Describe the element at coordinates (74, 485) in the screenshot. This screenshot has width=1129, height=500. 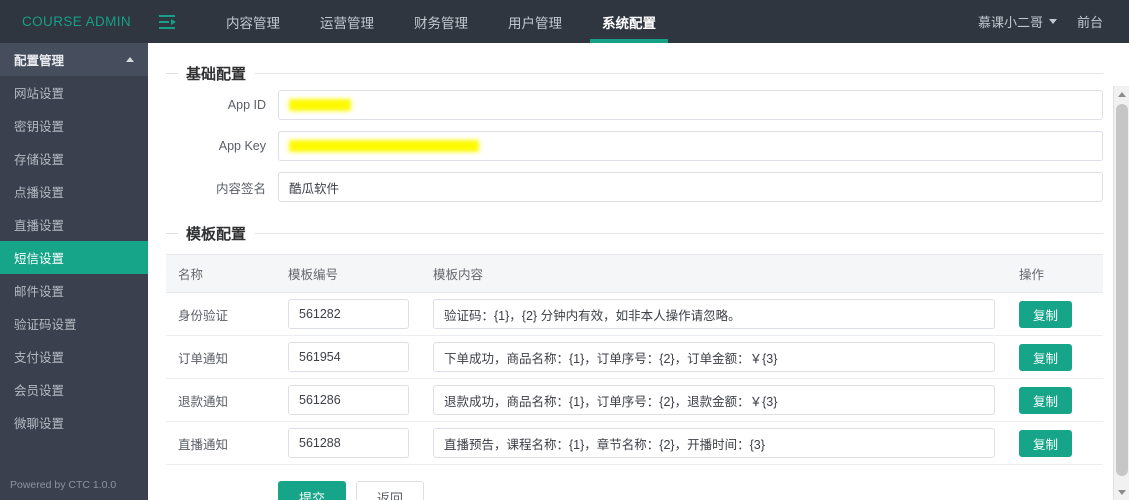
I see `sidebar-footer: Powered by CTC 1.0.0` at that location.